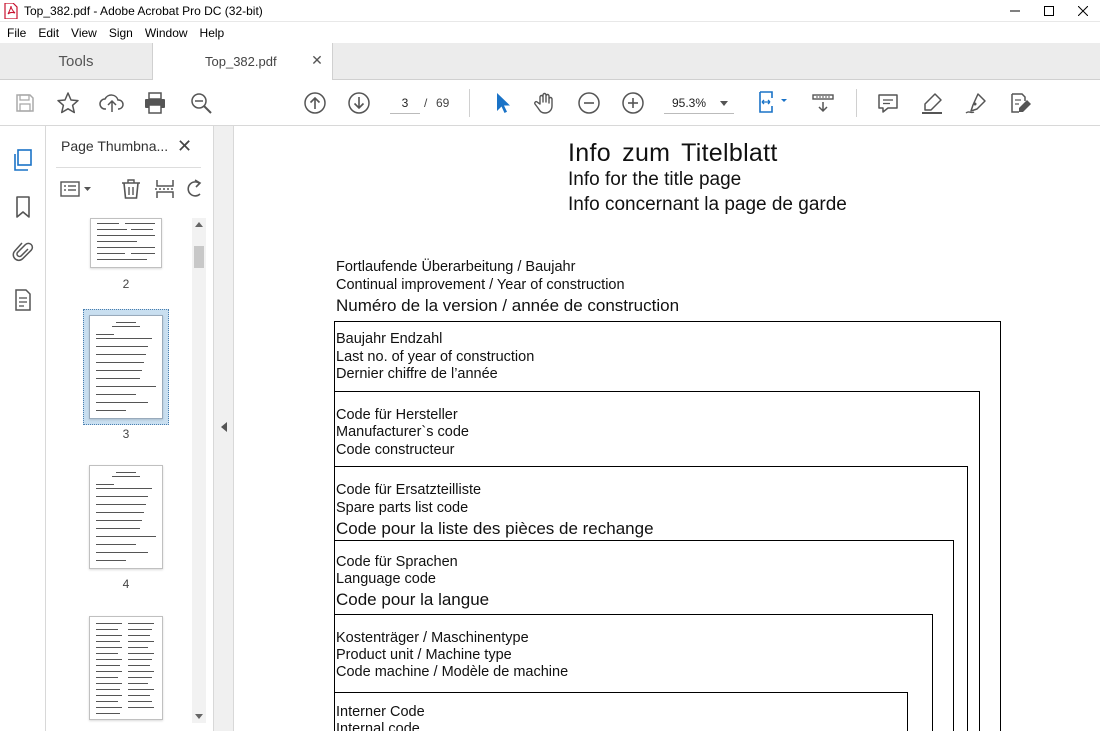  What do you see at coordinates (380, 712) in the screenshot?
I see `section-label-de: Interner Code` at bounding box center [380, 712].